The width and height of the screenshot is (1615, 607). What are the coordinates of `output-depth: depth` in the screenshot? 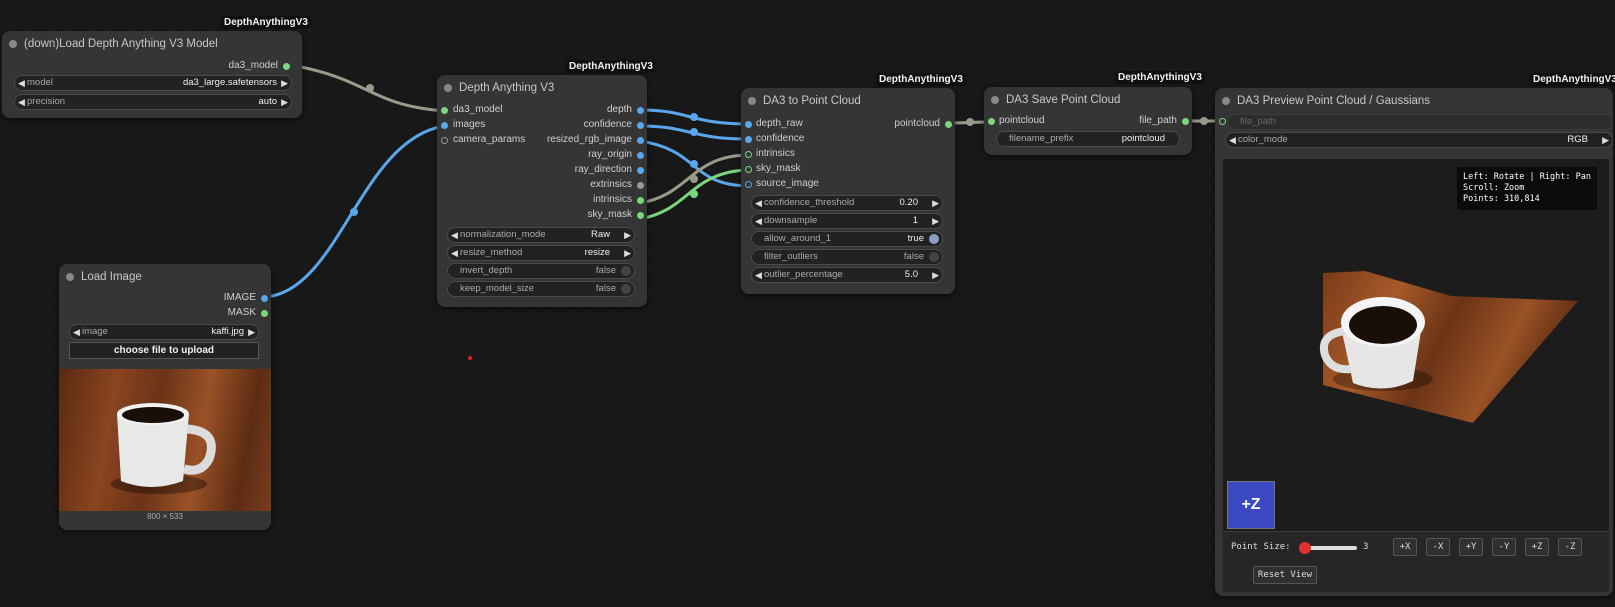 It's located at (619, 109).